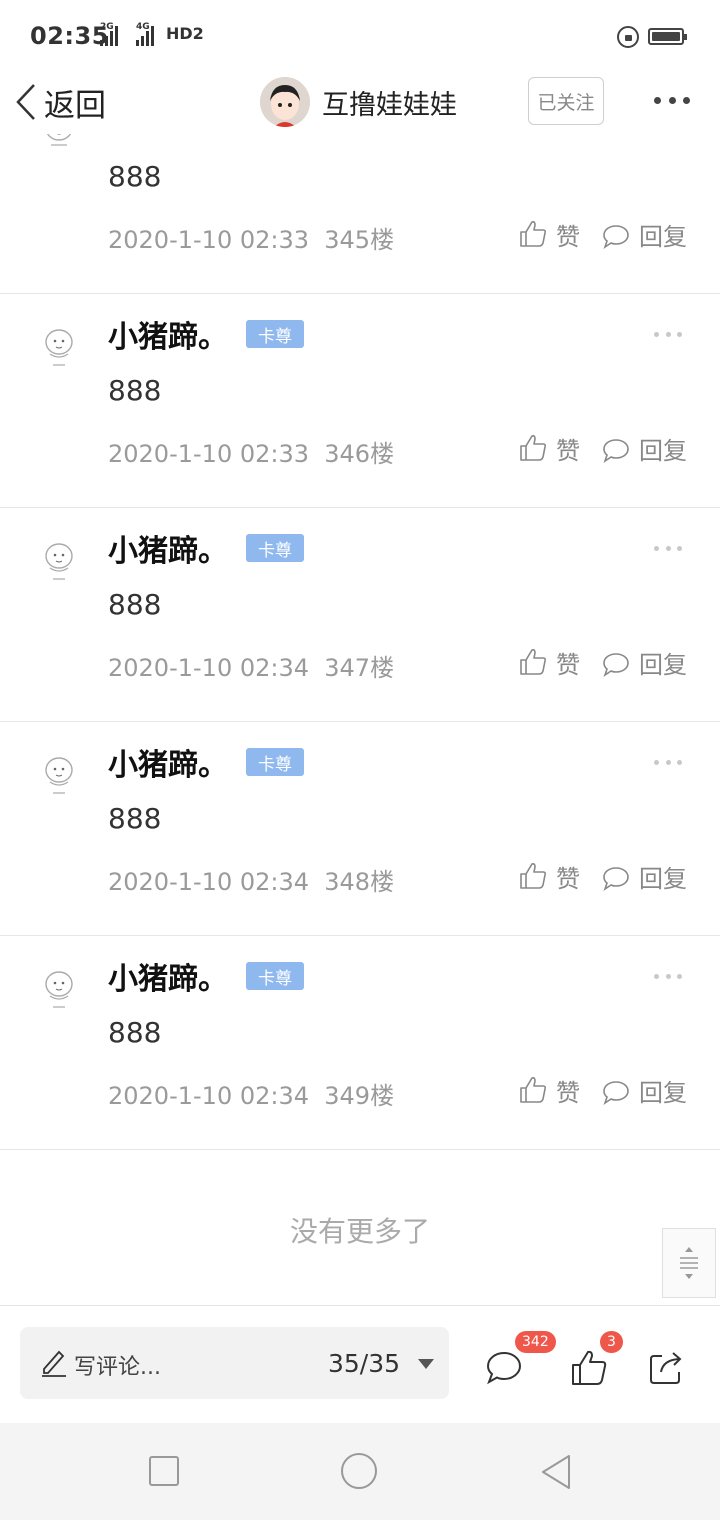  I want to click on home-icon, so click(359, 1471).